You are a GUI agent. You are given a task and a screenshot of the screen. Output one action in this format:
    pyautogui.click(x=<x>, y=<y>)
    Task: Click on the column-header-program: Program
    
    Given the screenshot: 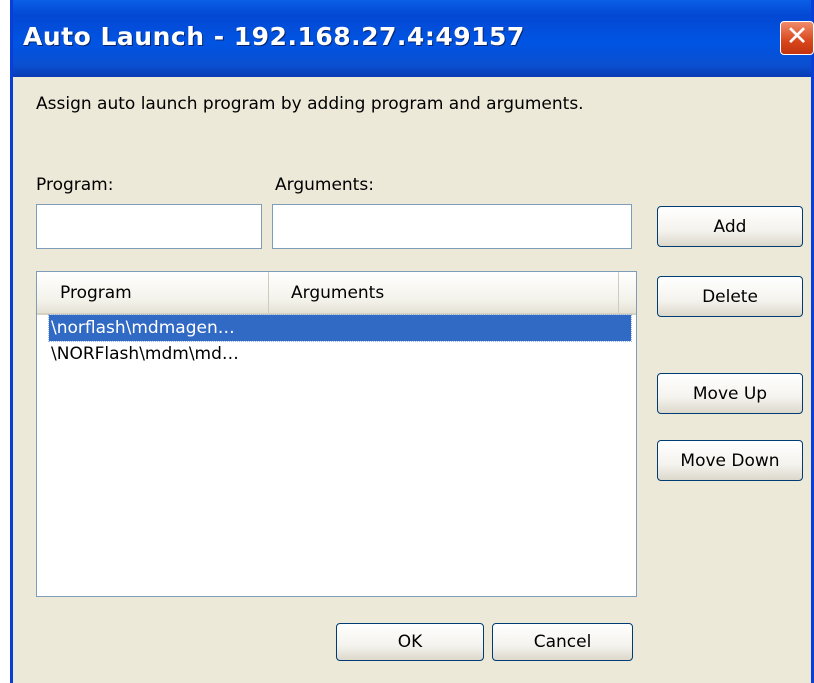 What is the action you would take?
    pyautogui.click(x=153, y=292)
    